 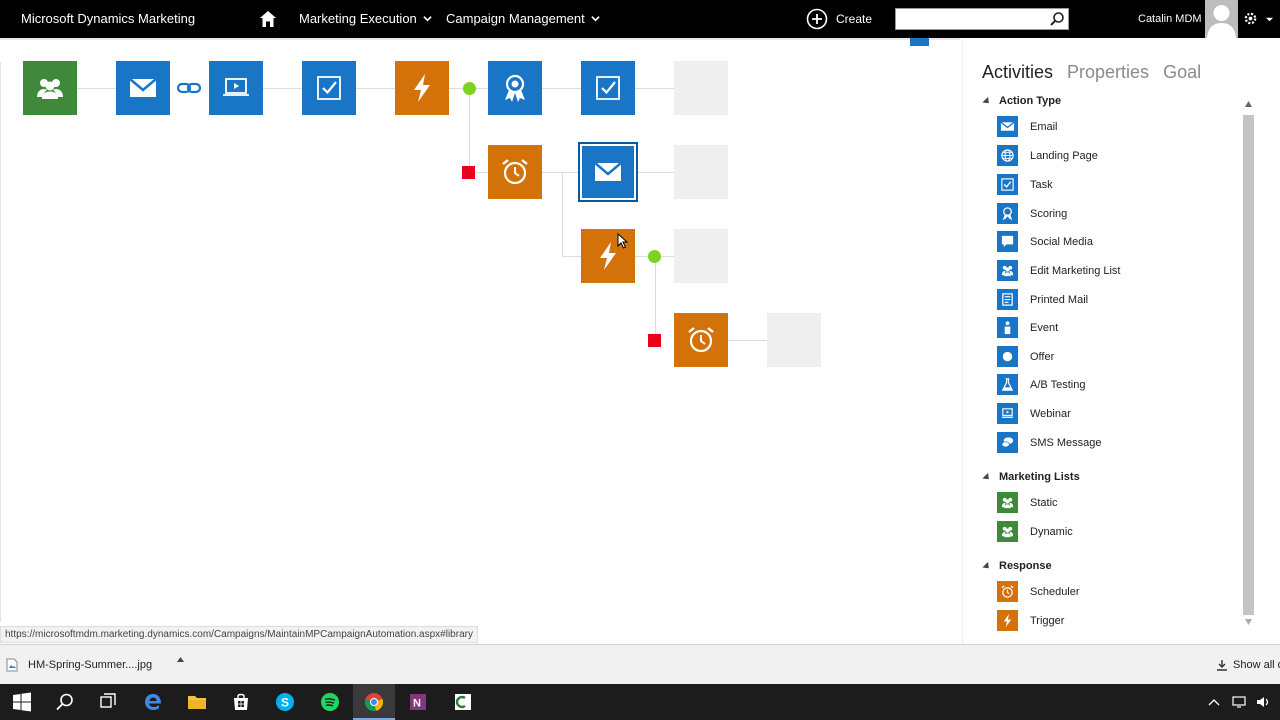 I want to click on activity-label: Dynamic, so click(x=1051, y=531).